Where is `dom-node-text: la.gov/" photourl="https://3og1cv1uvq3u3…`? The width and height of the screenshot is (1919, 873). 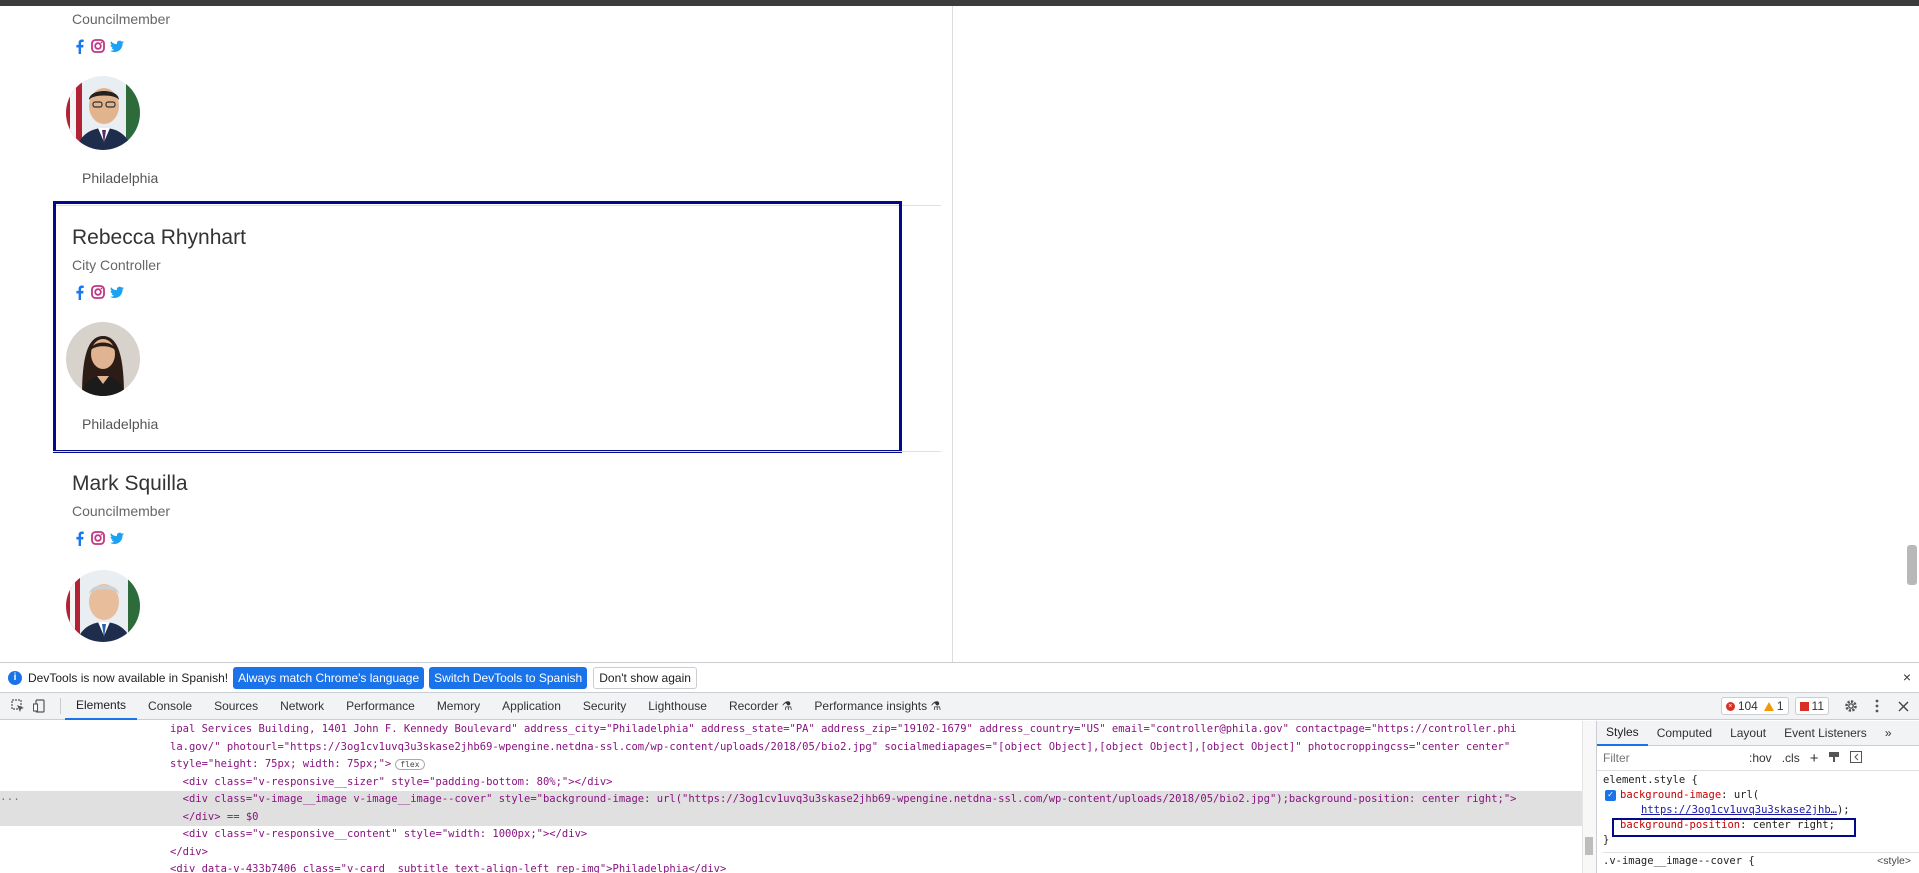 dom-node-text: la.gov/" photourl="https://3og1cv1uvq3u3… is located at coordinates (840, 746).